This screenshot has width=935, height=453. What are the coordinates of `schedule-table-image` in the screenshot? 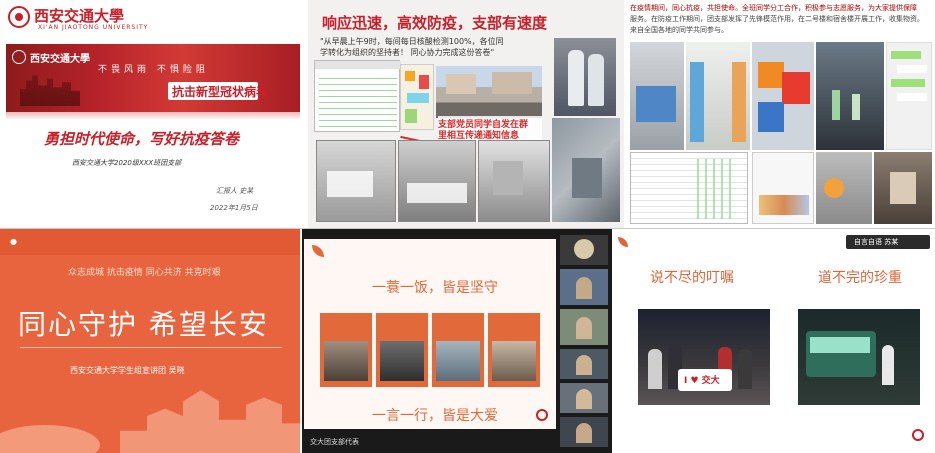 It's located at (357, 96).